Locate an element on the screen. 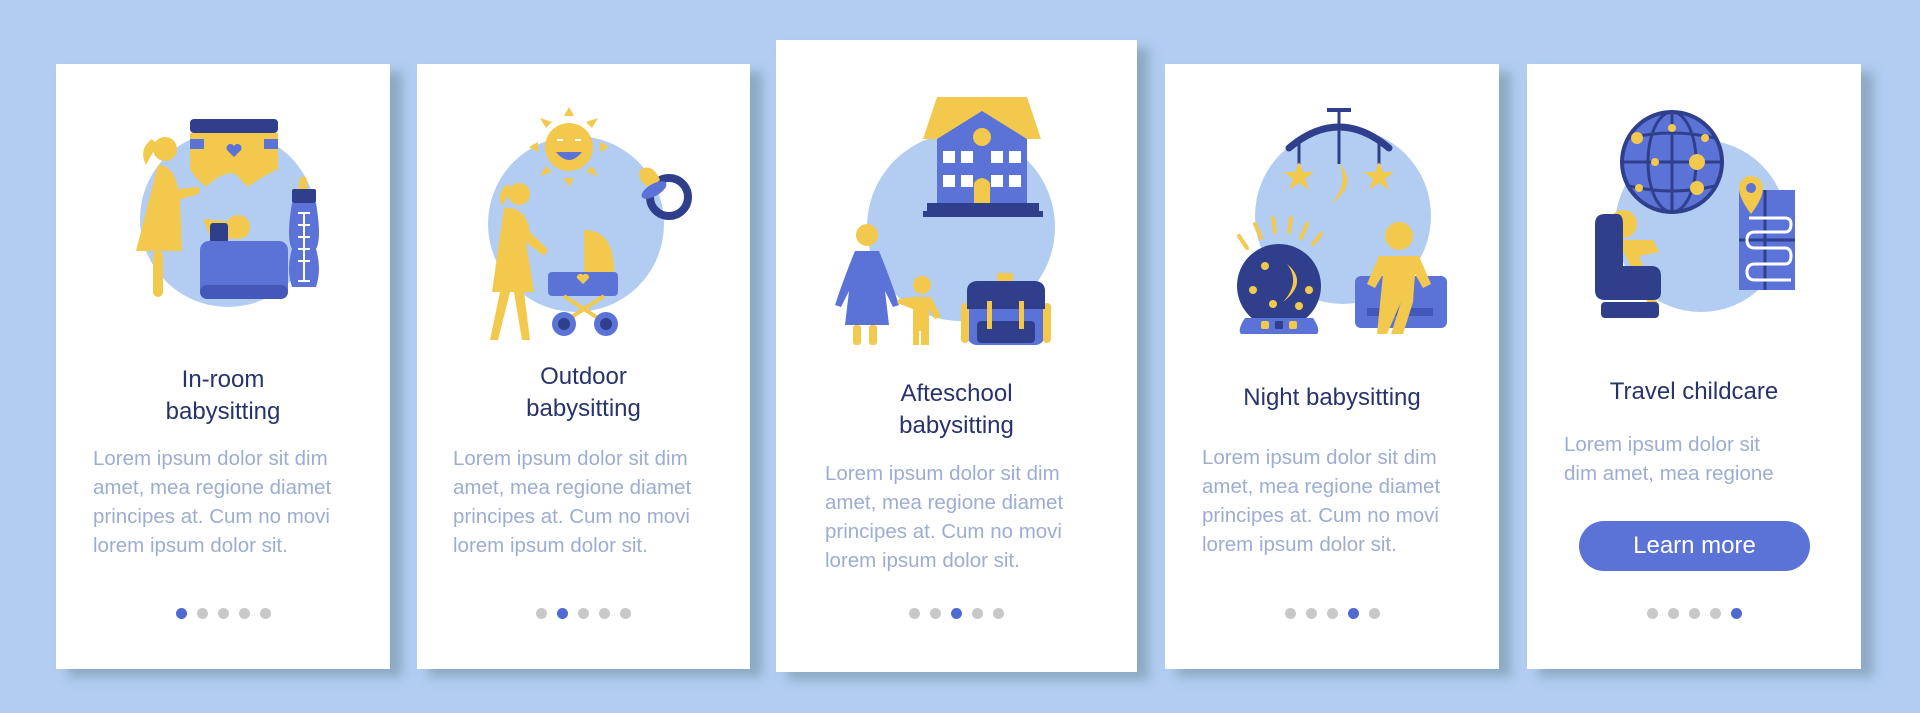 The image size is (1920, 713). card-title: Afteschool babysitting is located at coordinates (956, 409).